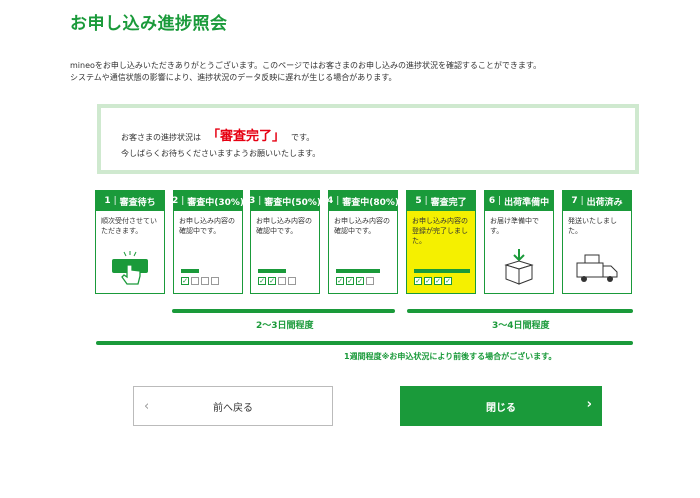  I want to click on step-3-label: 審査中(50%), so click(293, 202).